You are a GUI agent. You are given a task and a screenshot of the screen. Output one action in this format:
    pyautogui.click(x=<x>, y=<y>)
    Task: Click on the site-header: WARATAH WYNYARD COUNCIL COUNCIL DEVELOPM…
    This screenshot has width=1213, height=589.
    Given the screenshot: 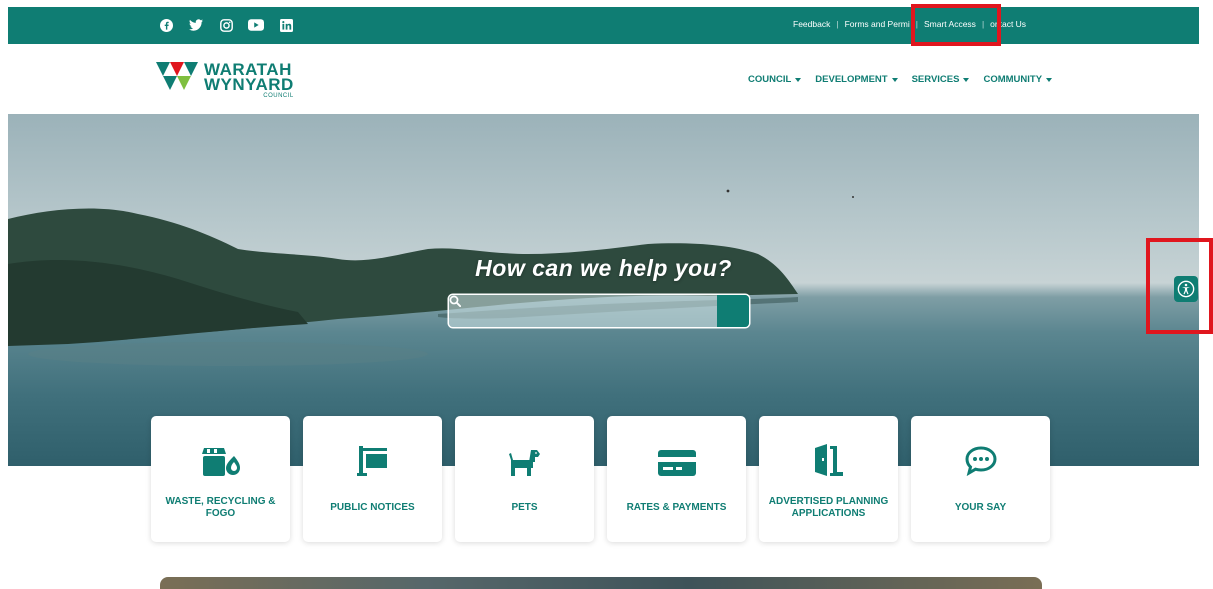 What is the action you would take?
    pyautogui.click(x=603, y=79)
    